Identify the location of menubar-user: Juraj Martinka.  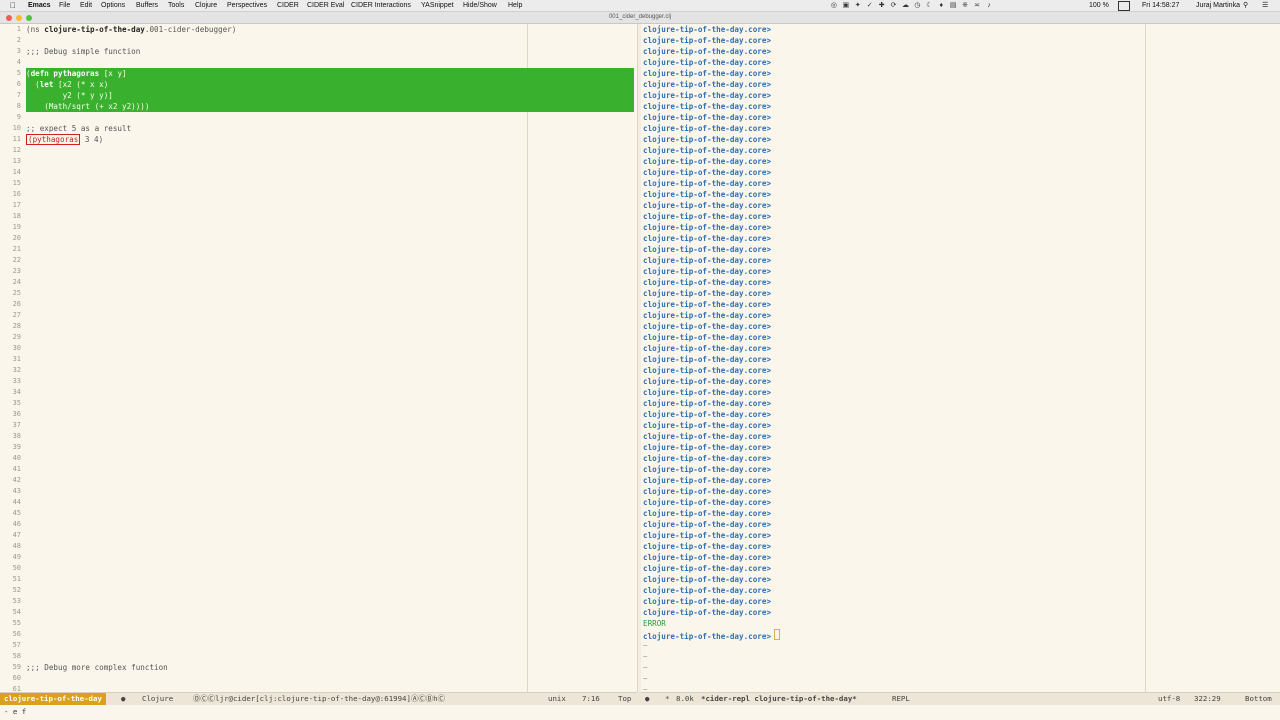
(1218, 5).